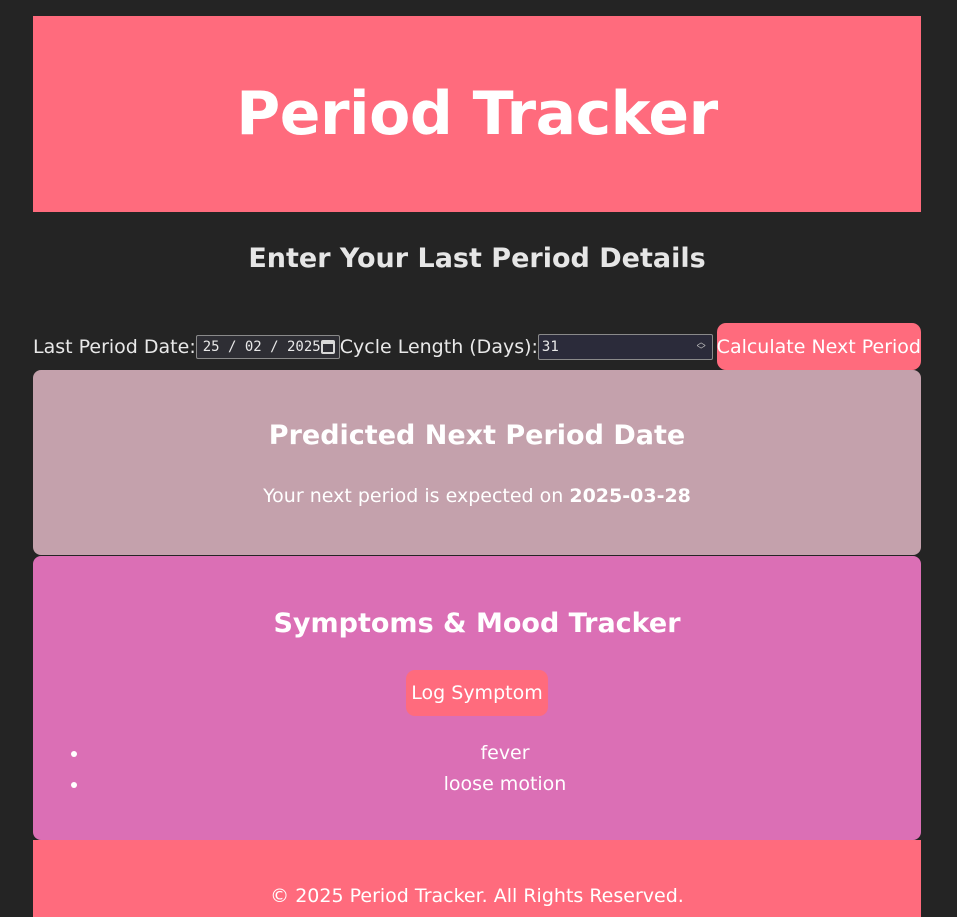 The width and height of the screenshot is (957, 917). What do you see at coordinates (114, 346) in the screenshot?
I see `last-period-label: Last Period Date:` at bounding box center [114, 346].